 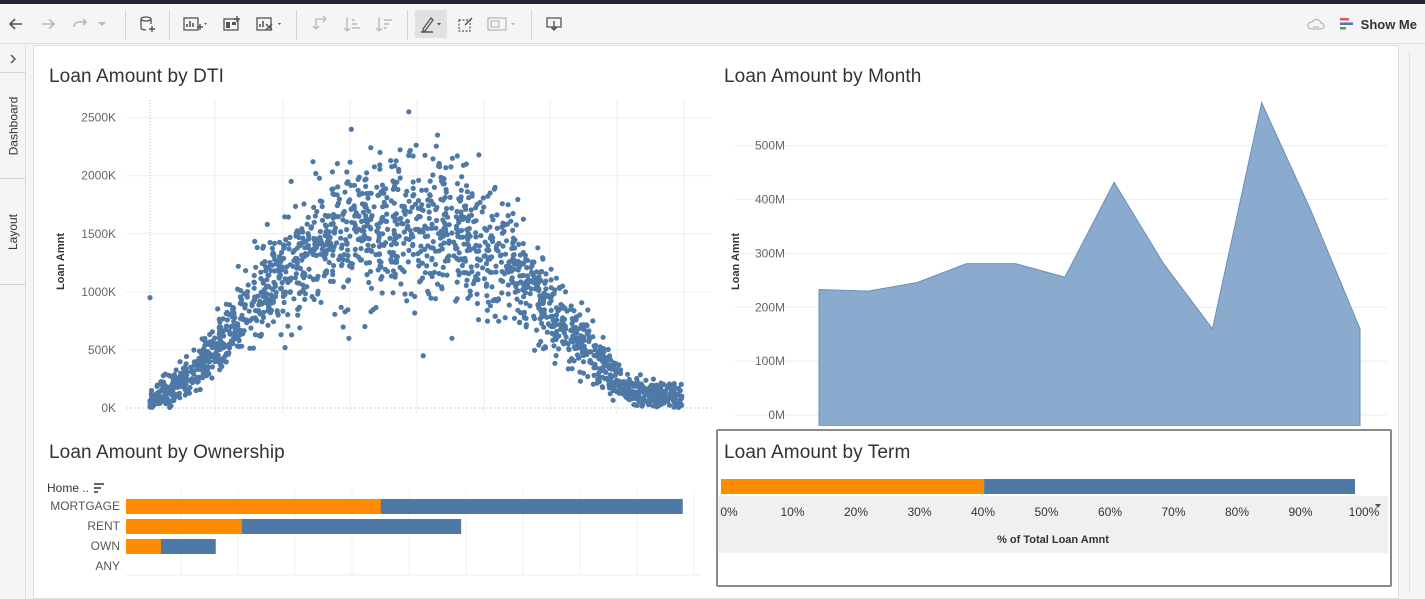 What do you see at coordinates (1316, 24) in the screenshot?
I see `cloud-icon` at bounding box center [1316, 24].